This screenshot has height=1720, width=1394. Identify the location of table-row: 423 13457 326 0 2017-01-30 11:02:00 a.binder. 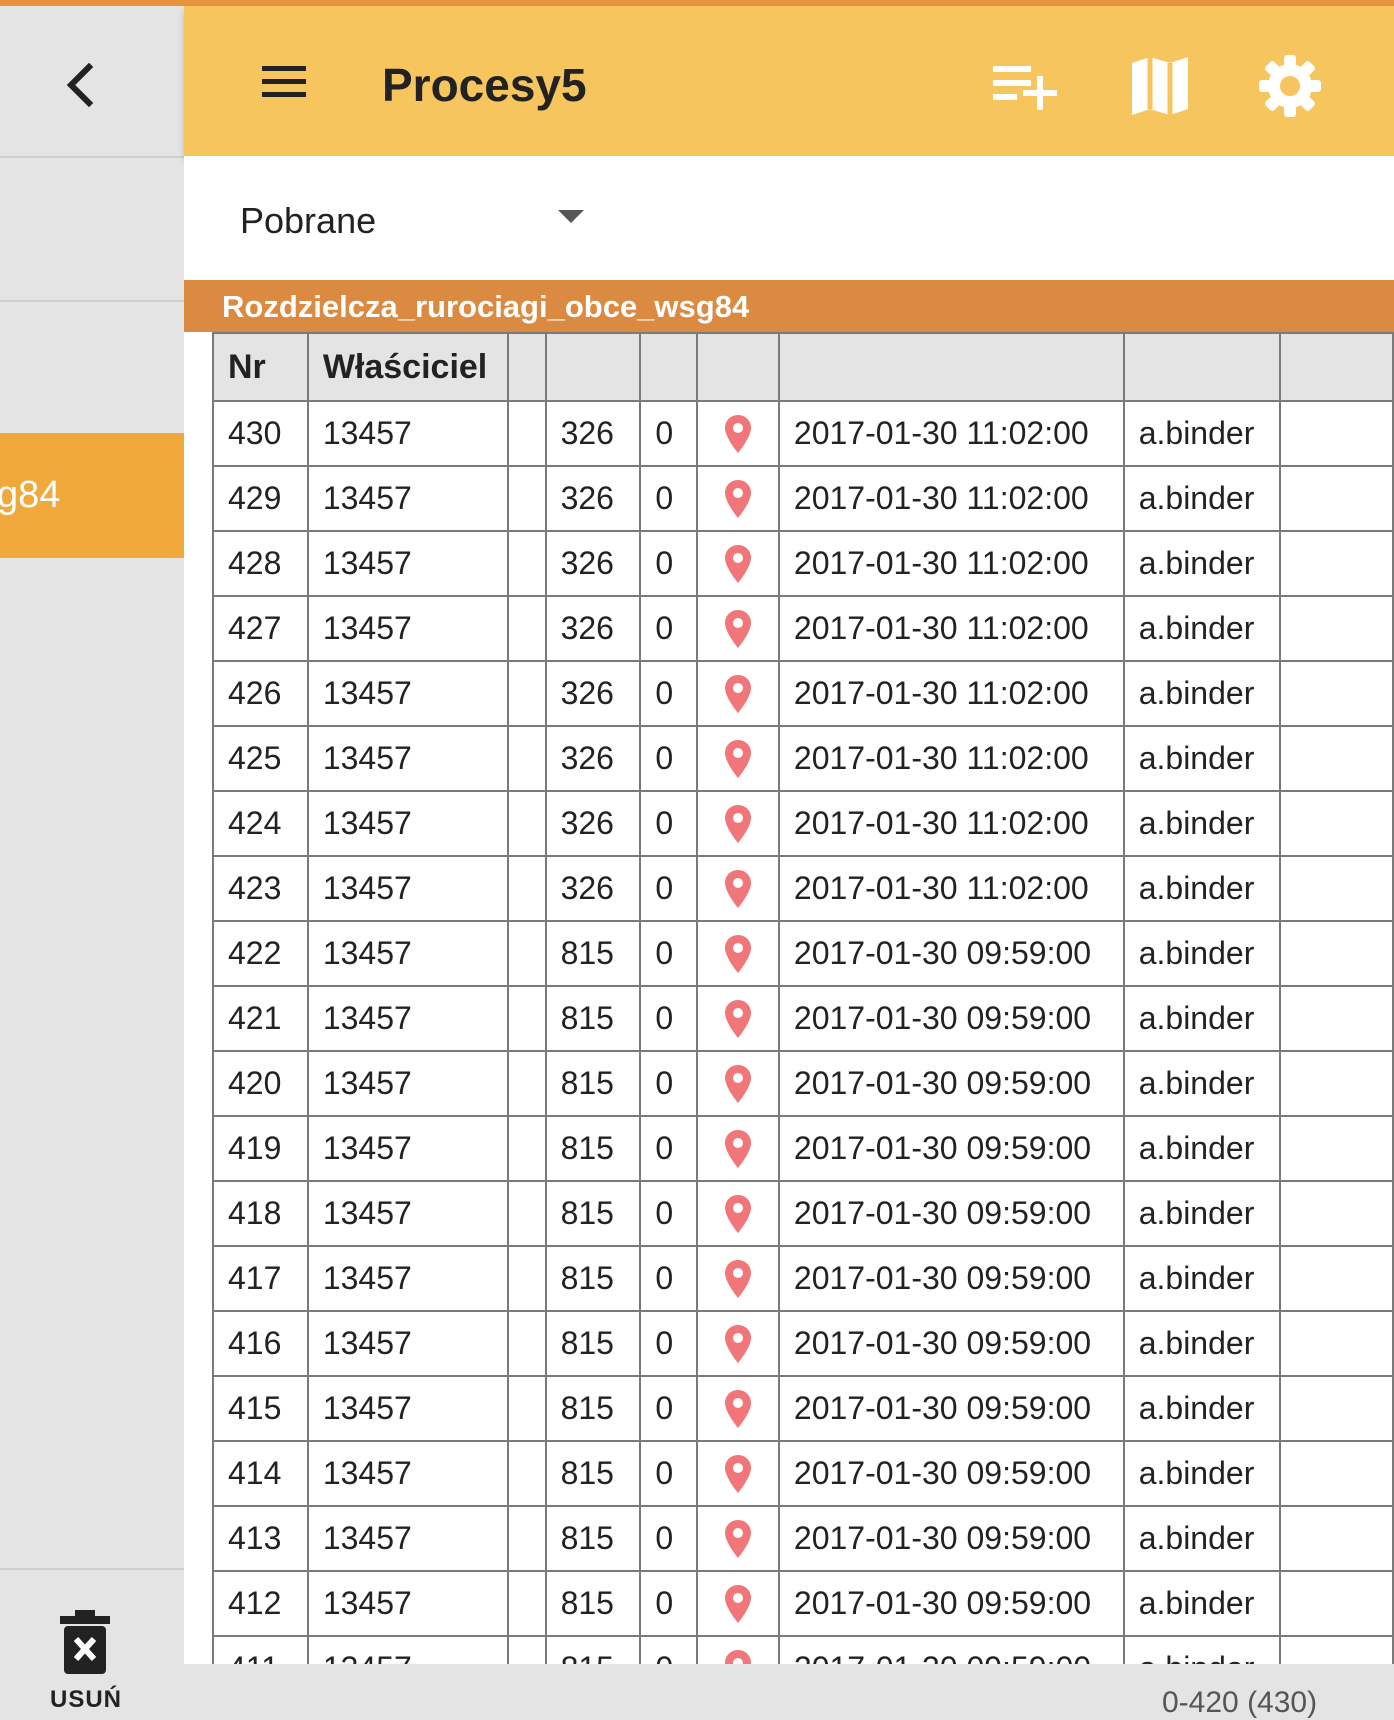
(803, 888).